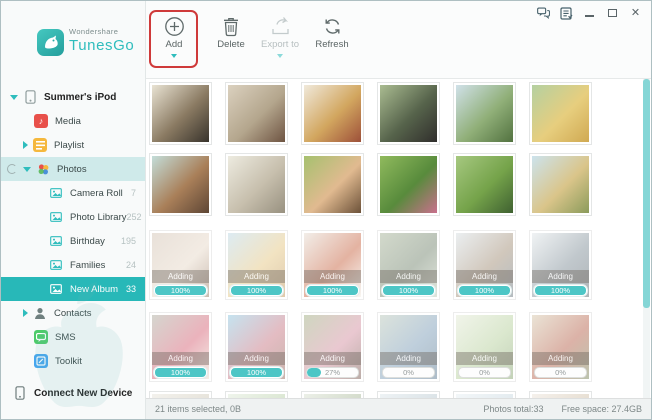 The height and width of the screenshot is (420, 652). Describe the element at coordinates (94, 289) in the screenshot. I see `album-label: New Album` at that location.